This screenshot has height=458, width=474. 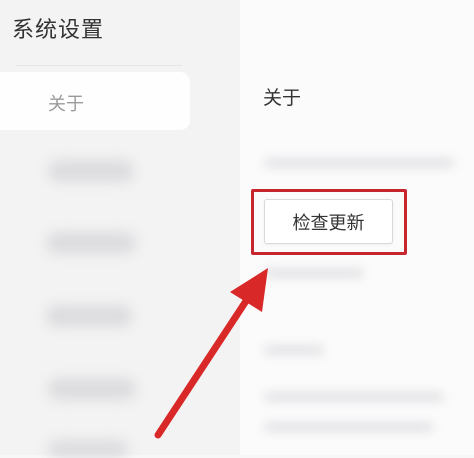 I want to click on section-title: 关于, so click(x=282, y=98).